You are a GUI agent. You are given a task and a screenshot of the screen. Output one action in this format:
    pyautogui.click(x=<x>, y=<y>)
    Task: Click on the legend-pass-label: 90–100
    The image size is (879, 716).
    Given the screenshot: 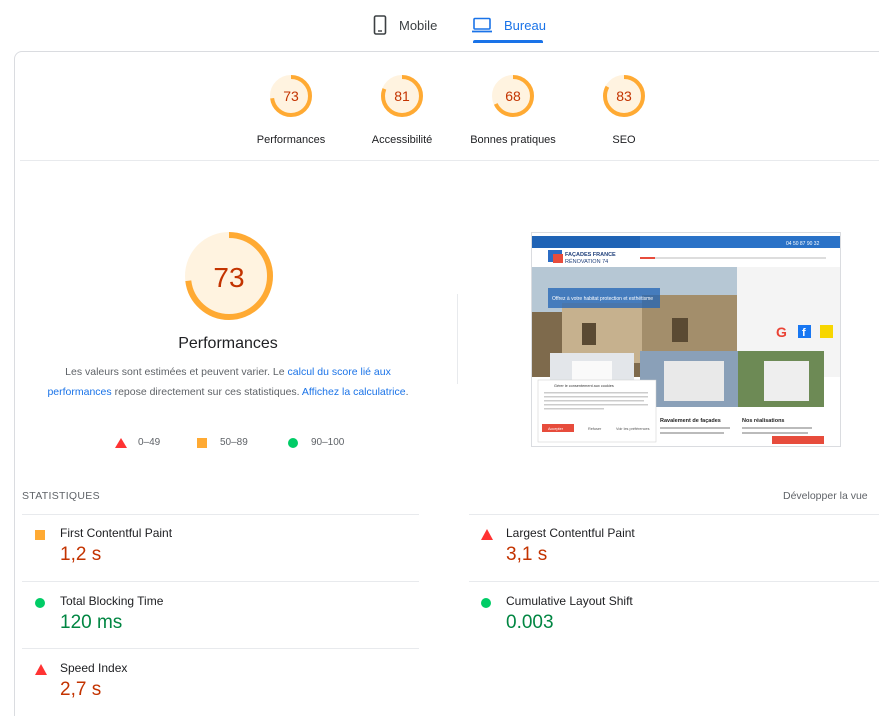 What is the action you would take?
    pyautogui.click(x=328, y=442)
    